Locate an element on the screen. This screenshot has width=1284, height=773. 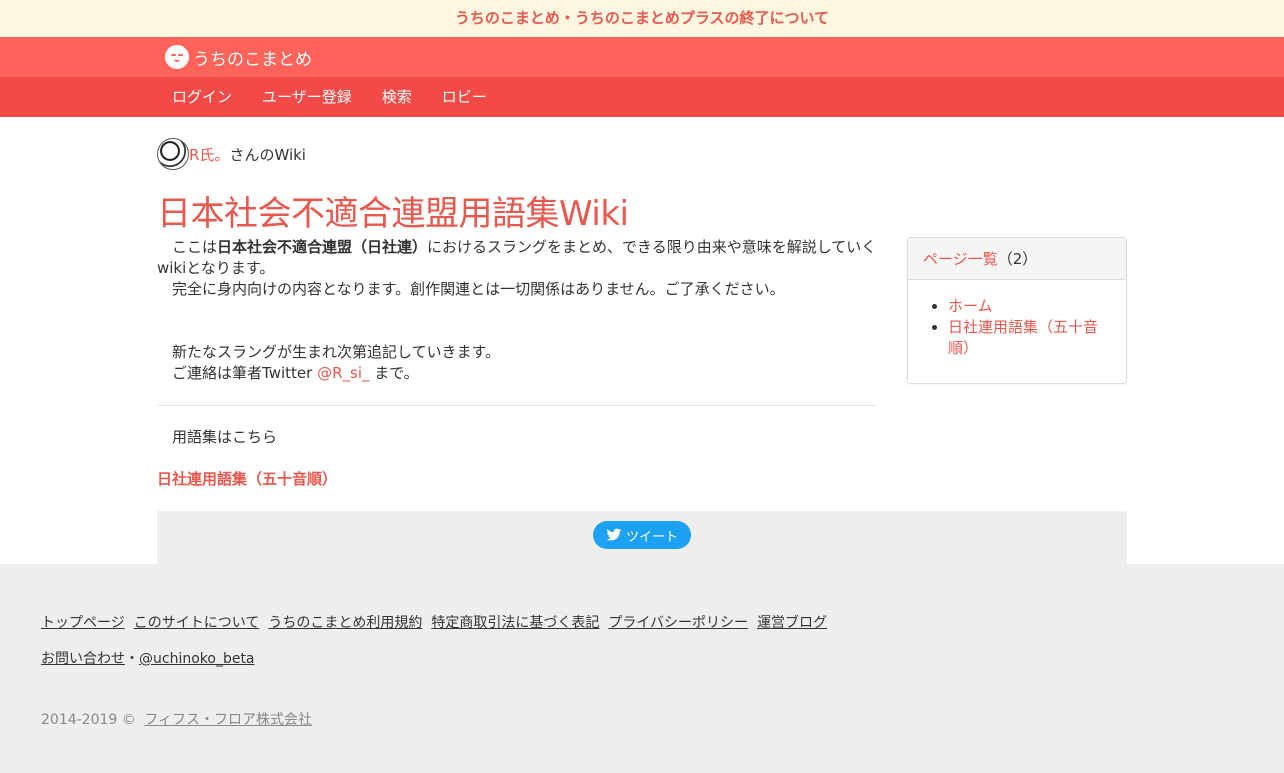
content-line-3: 新たなスラングが生まれ次第追記していきます。 is located at coordinates (336, 352).